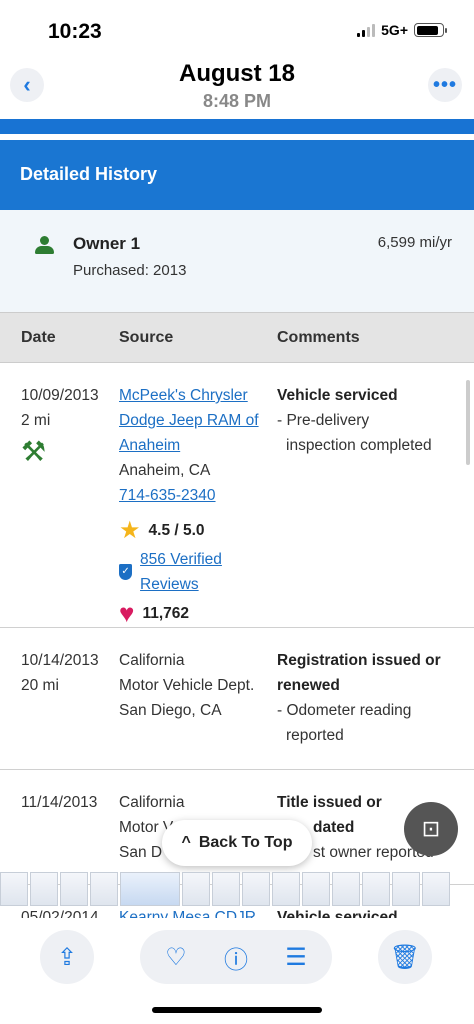 The width and height of the screenshot is (474, 1024). What do you see at coordinates (237, 1010) in the screenshot?
I see `home-indicator` at bounding box center [237, 1010].